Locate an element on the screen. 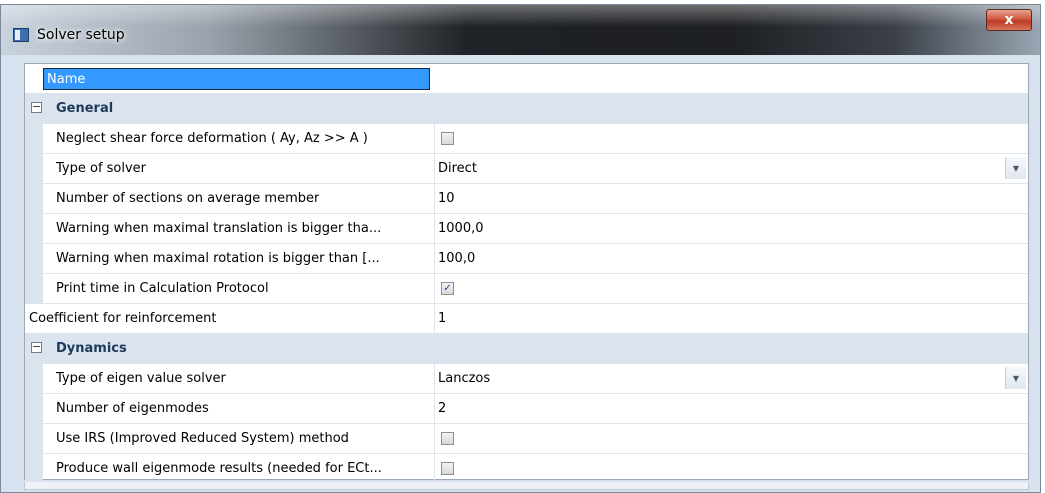 This screenshot has width=1045, height=493. title-bar: Solver setup x is located at coordinates (520, 30).